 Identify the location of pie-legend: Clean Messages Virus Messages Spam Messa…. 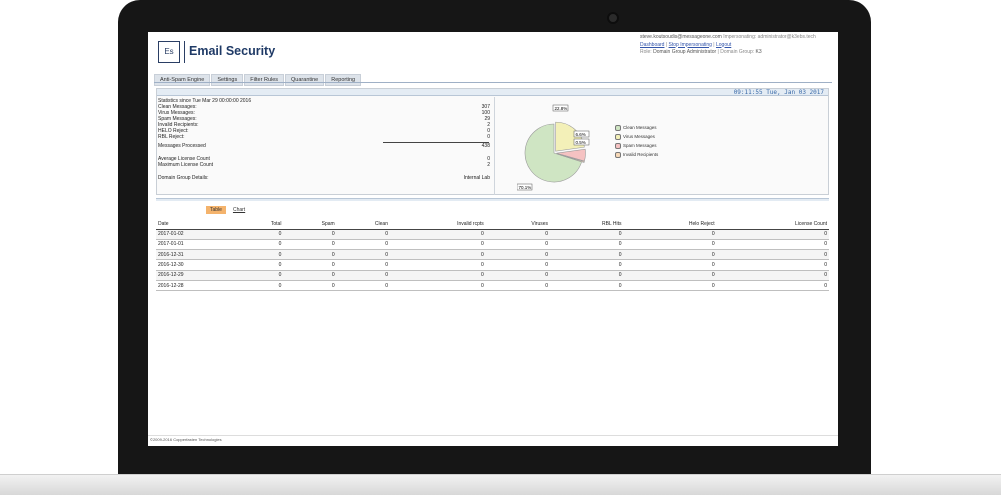
(636, 141).